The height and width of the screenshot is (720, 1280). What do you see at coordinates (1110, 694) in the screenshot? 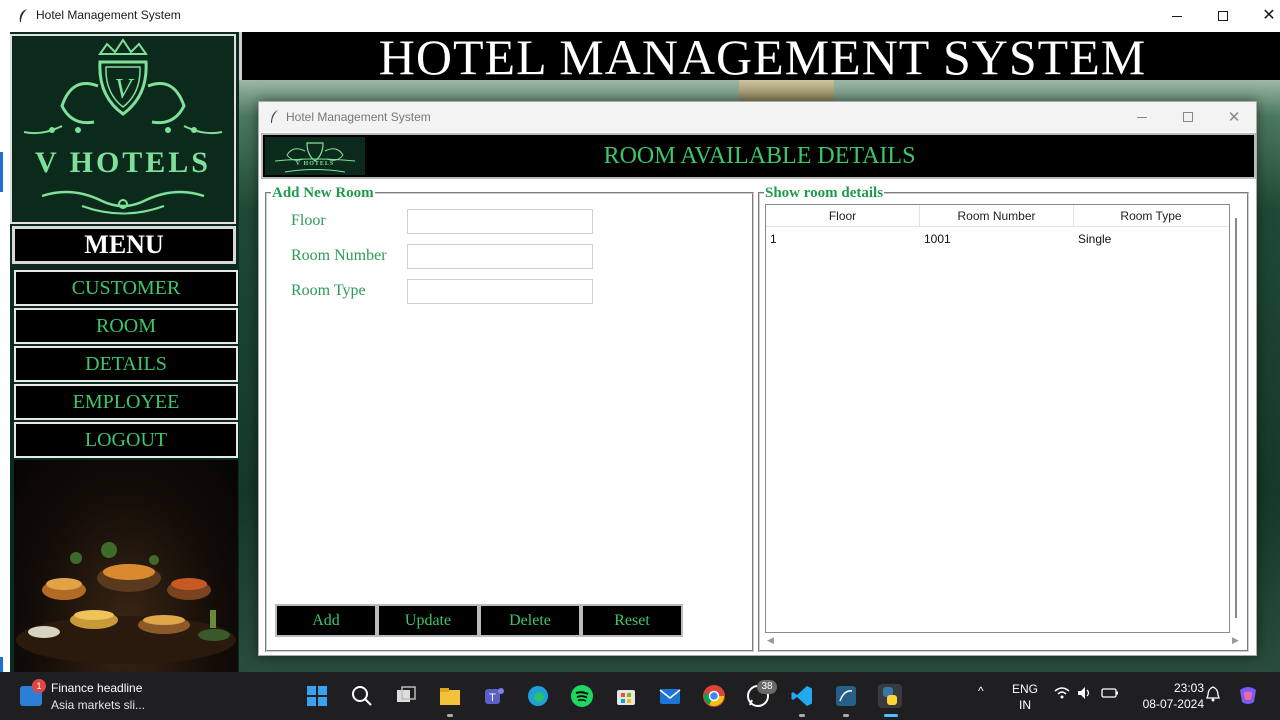
I see `battery-icon` at bounding box center [1110, 694].